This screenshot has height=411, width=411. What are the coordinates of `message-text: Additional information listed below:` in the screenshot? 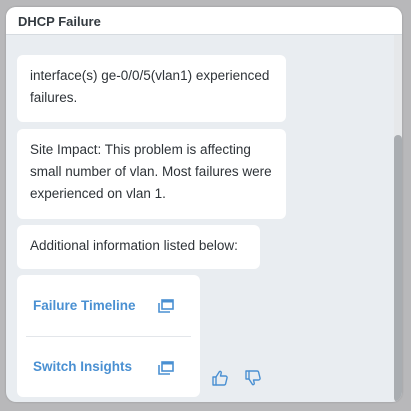 It's located at (134, 245).